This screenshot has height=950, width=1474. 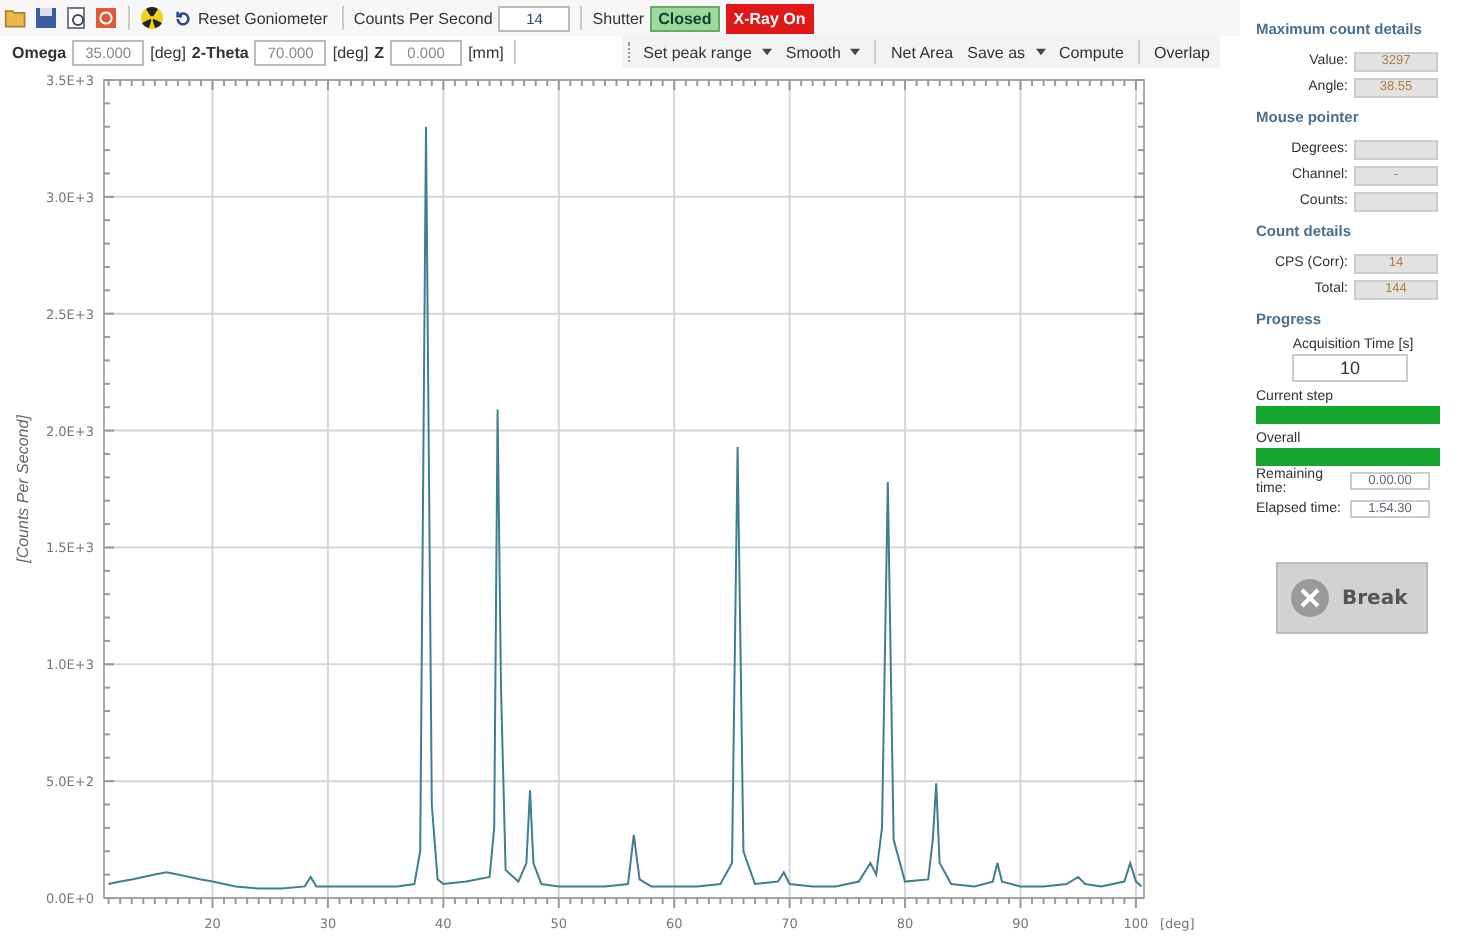 What do you see at coordinates (618, 18) in the screenshot?
I see `shutter-label: Shutter` at bounding box center [618, 18].